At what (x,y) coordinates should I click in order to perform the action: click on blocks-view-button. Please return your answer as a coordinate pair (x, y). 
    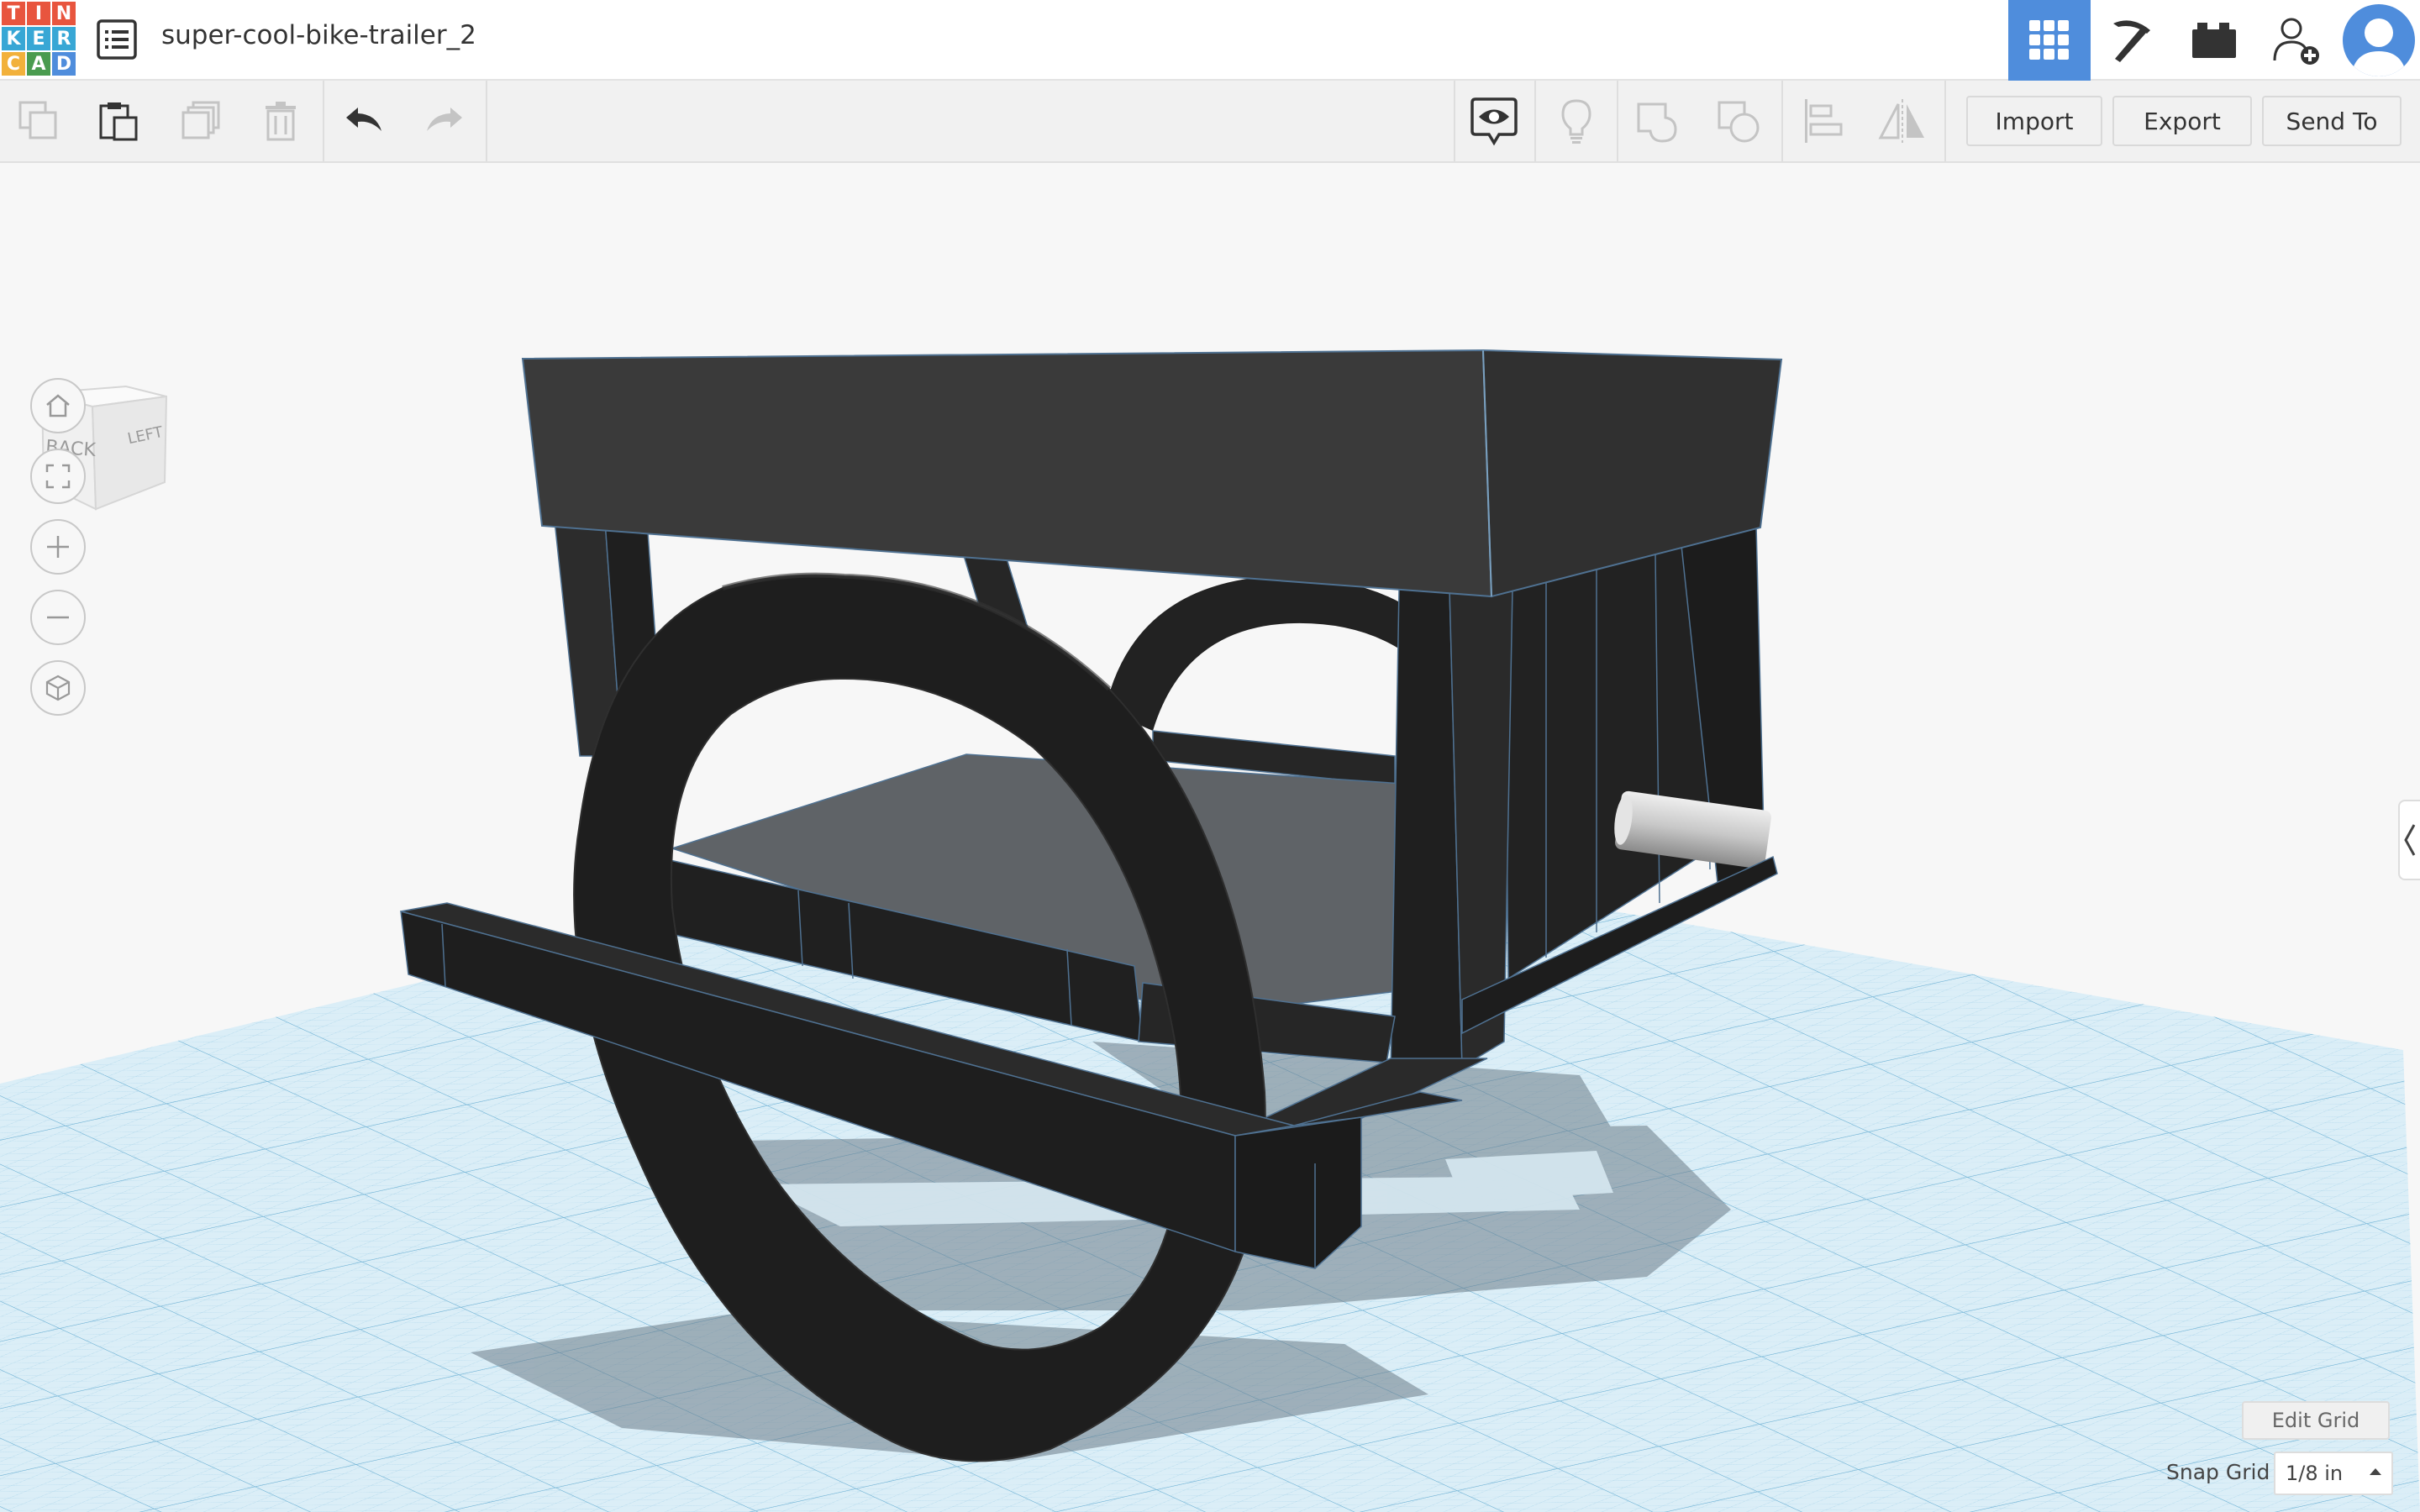
    Looking at the image, I should click on (2132, 40).